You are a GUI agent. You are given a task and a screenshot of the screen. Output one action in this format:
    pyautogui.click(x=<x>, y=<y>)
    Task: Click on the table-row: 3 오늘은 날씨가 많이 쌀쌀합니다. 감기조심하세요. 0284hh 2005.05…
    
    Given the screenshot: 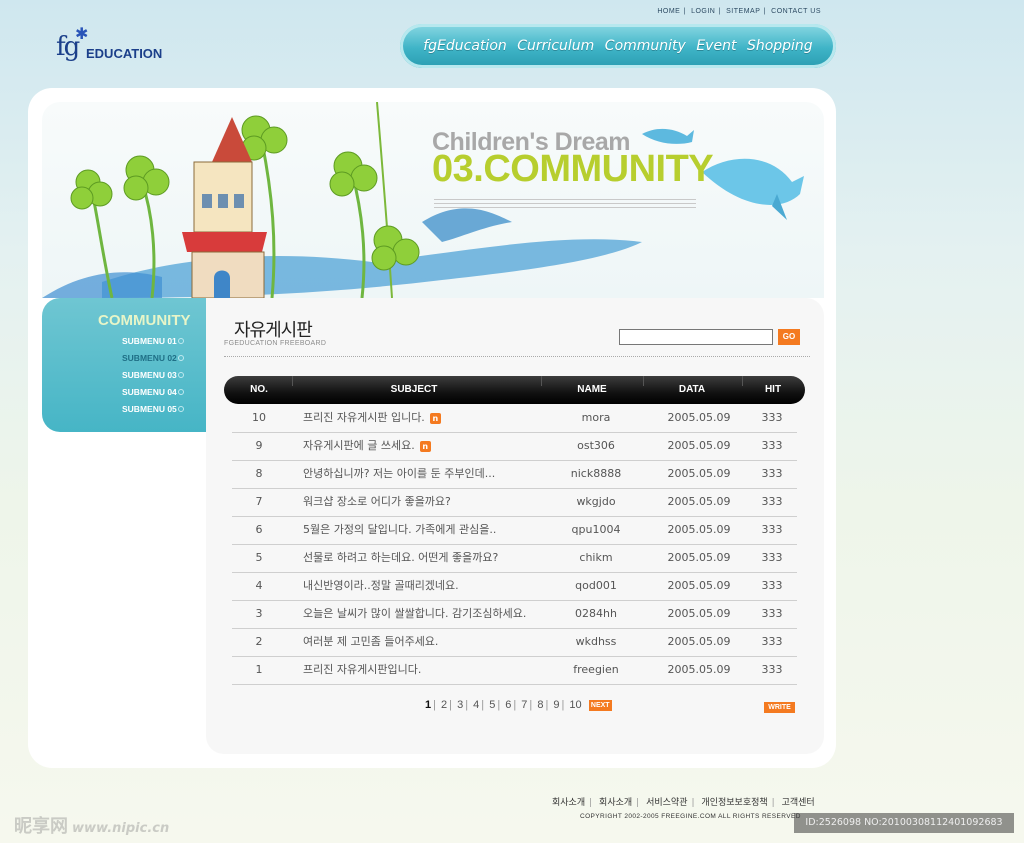 What is the action you would take?
    pyautogui.click(x=514, y=614)
    